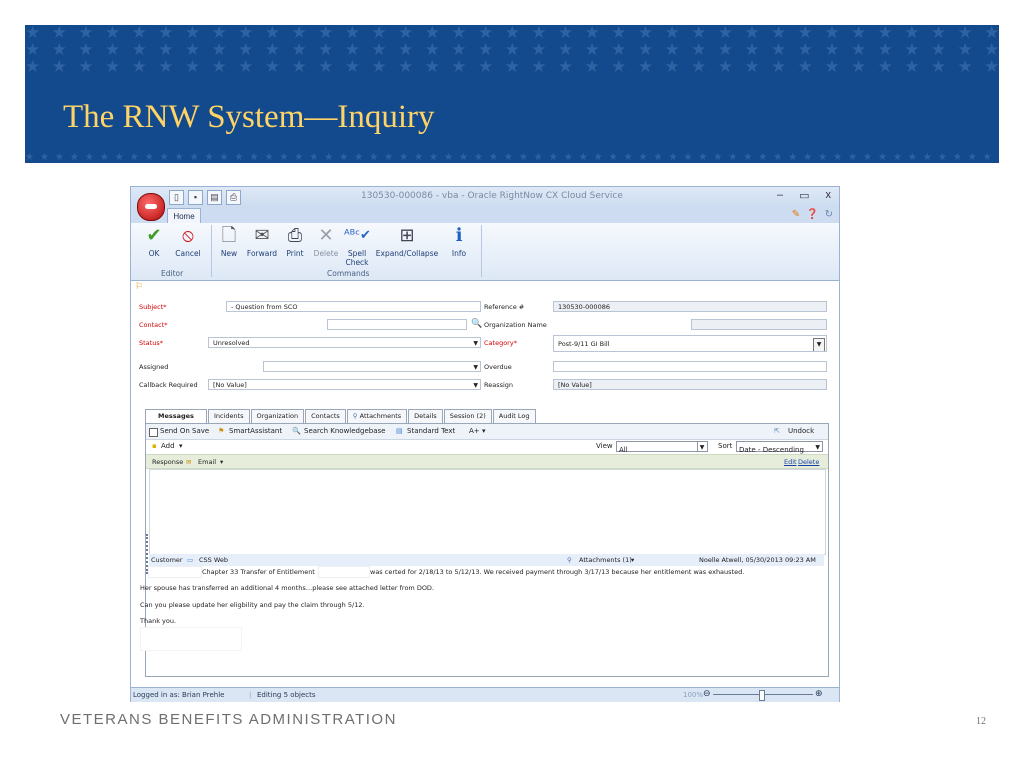  What do you see at coordinates (459, 253) in the screenshot?
I see `info-label: Info` at bounding box center [459, 253].